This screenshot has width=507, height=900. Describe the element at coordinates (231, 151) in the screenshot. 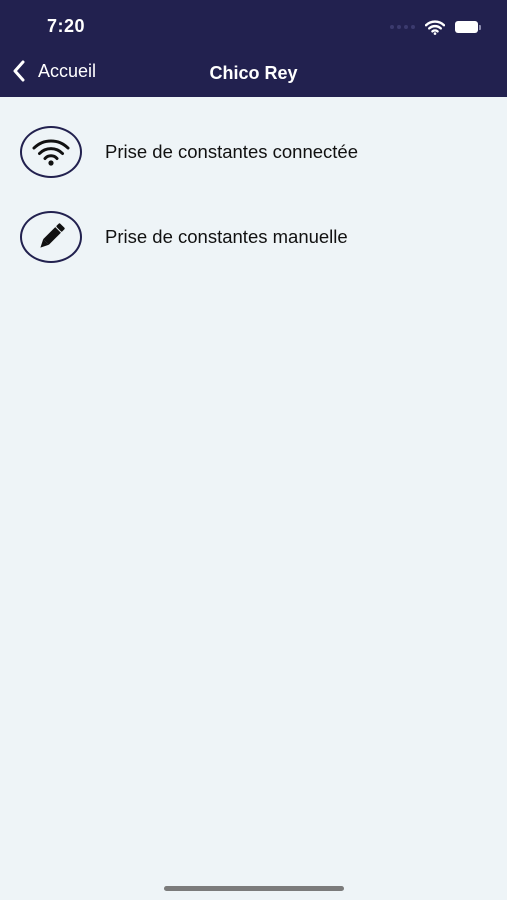

I see `menu-item-label: Prise de constantes connectée` at that location.